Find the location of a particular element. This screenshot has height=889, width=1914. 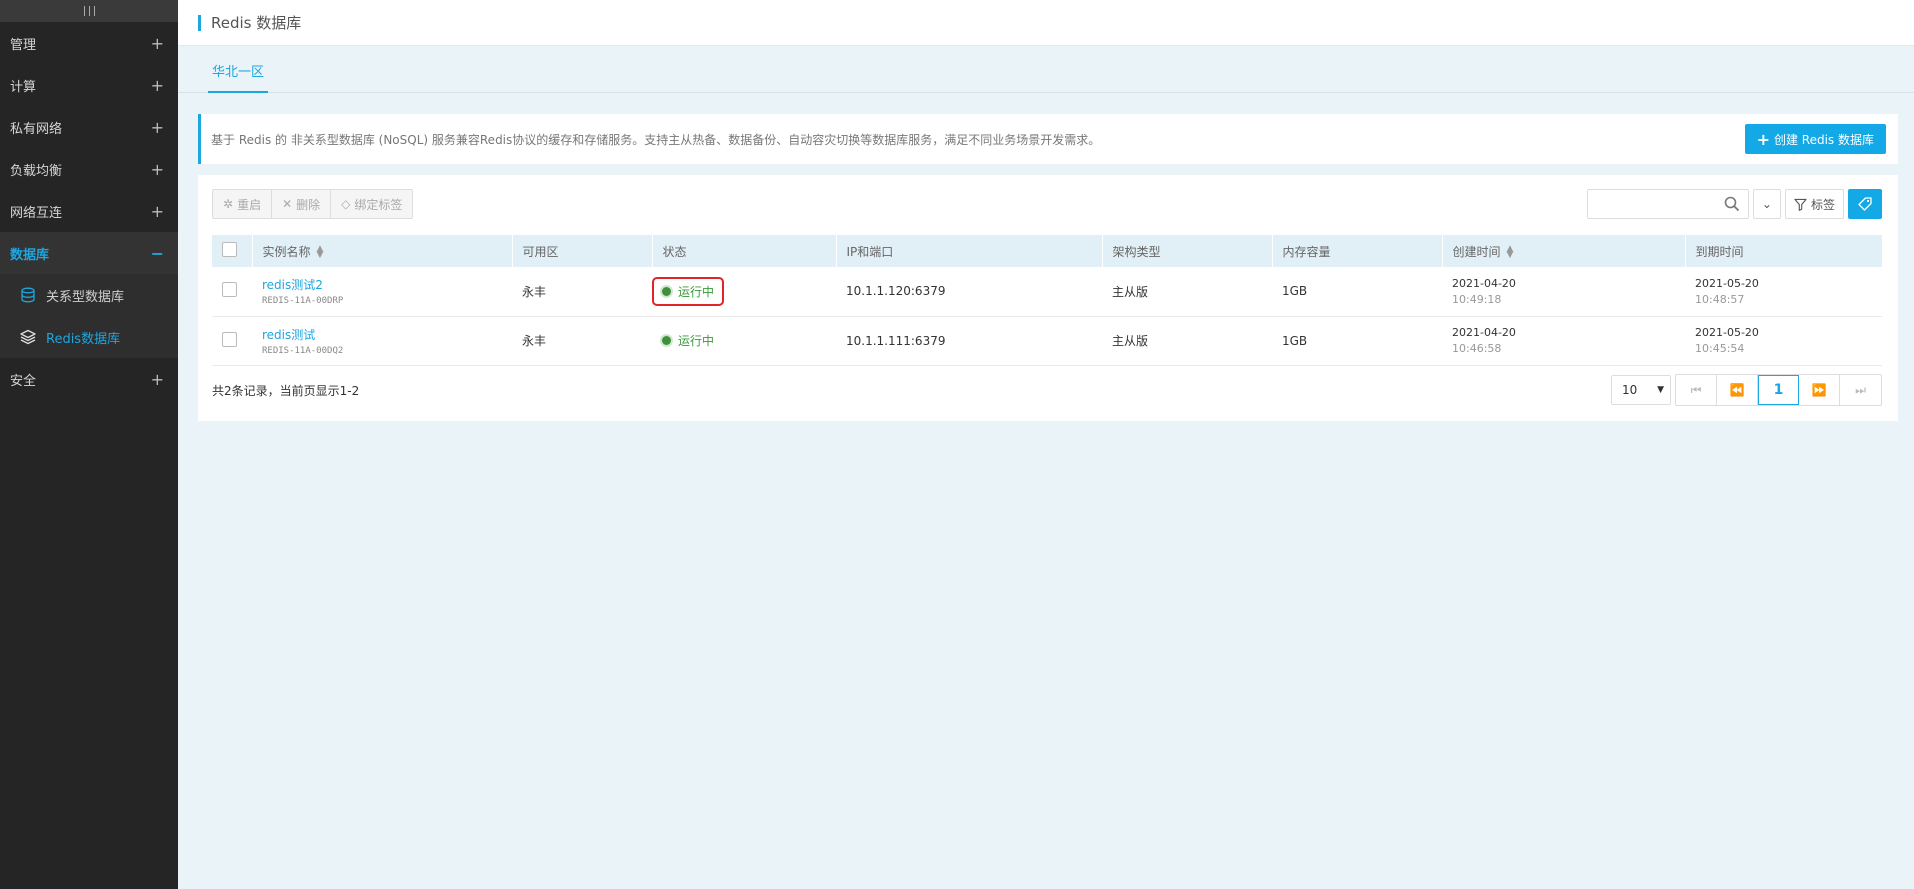

sidebar-item-management: 管理 + is located at coordinates (89, 43).